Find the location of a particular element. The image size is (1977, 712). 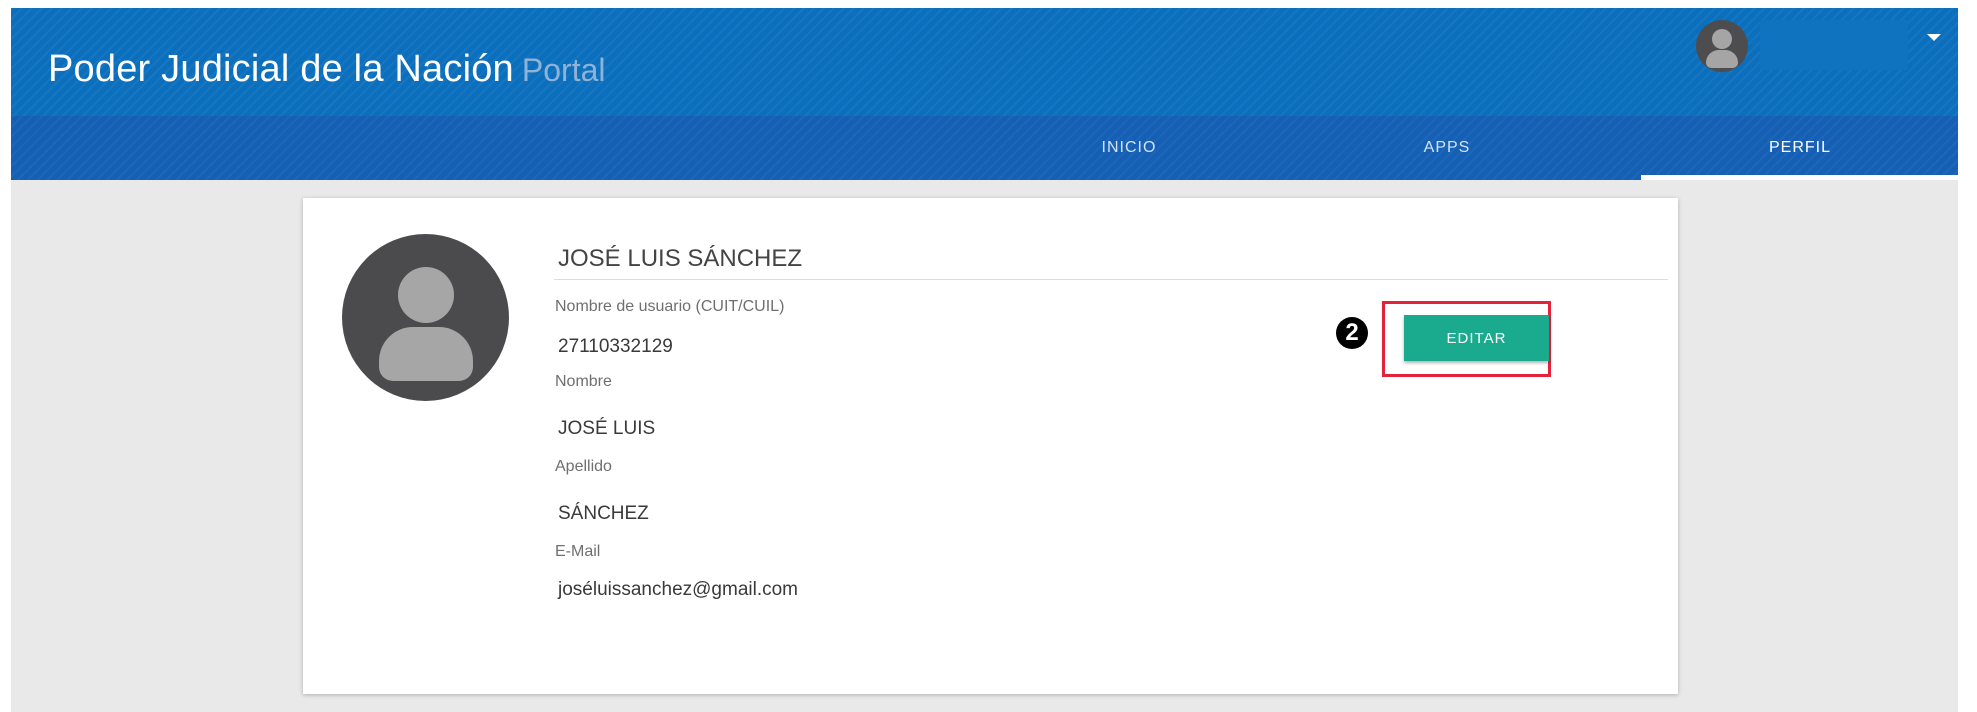

step-2-marker: 2 is located at coordinates (1352, 333).